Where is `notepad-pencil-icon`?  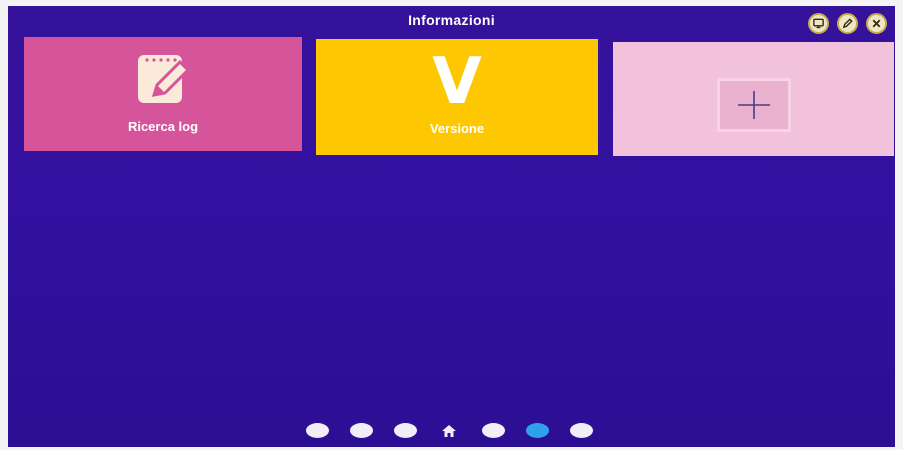 notepad-pencil-icon is located at coordinates (163, 81).